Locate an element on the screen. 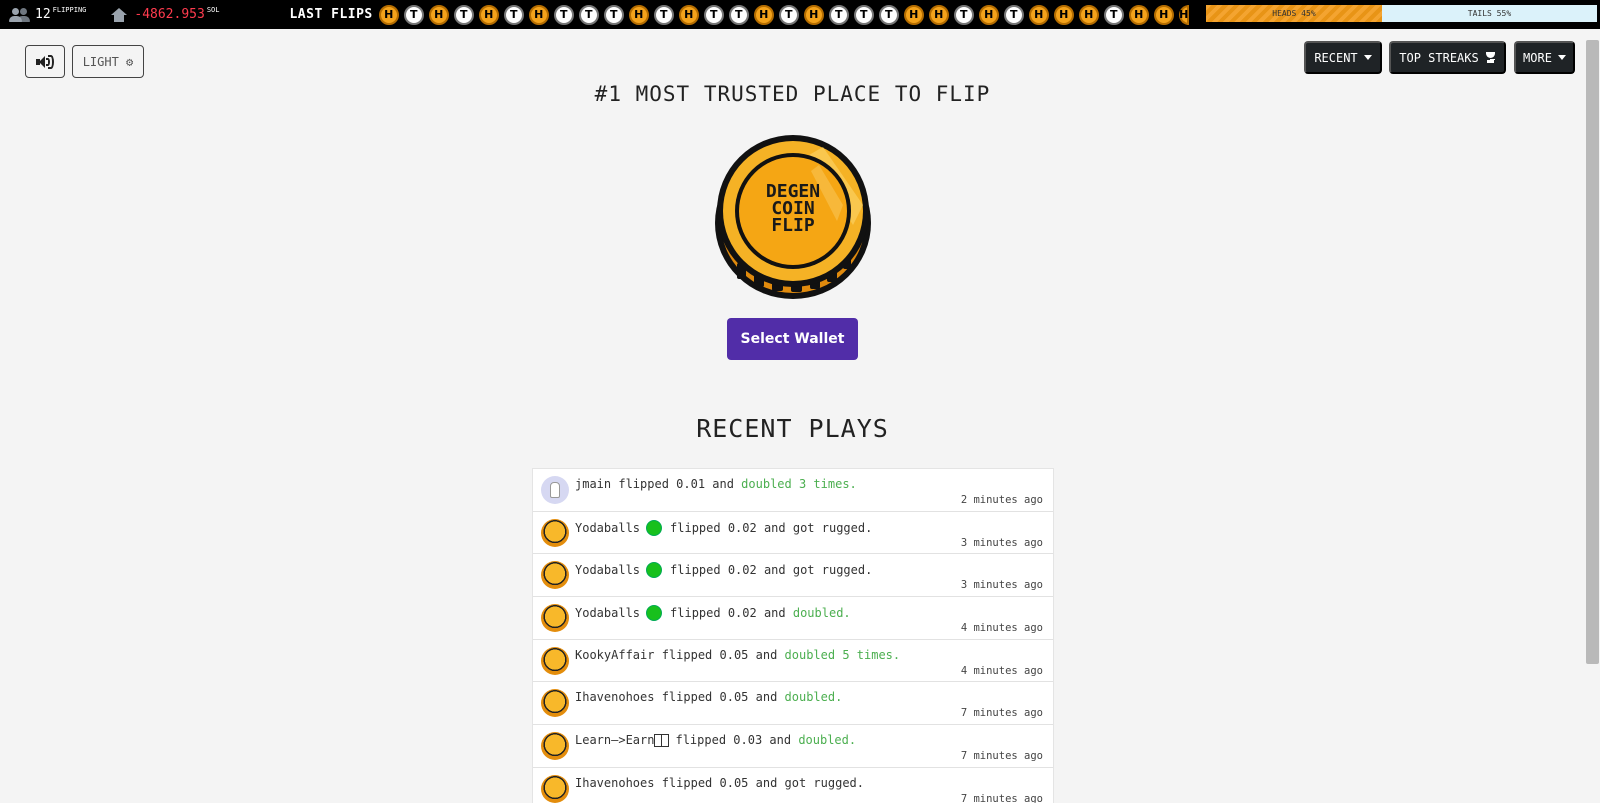 This screenshot has height=803, width=1600. house-balance-value: -4862.953 is located at coordinates (169, 14).